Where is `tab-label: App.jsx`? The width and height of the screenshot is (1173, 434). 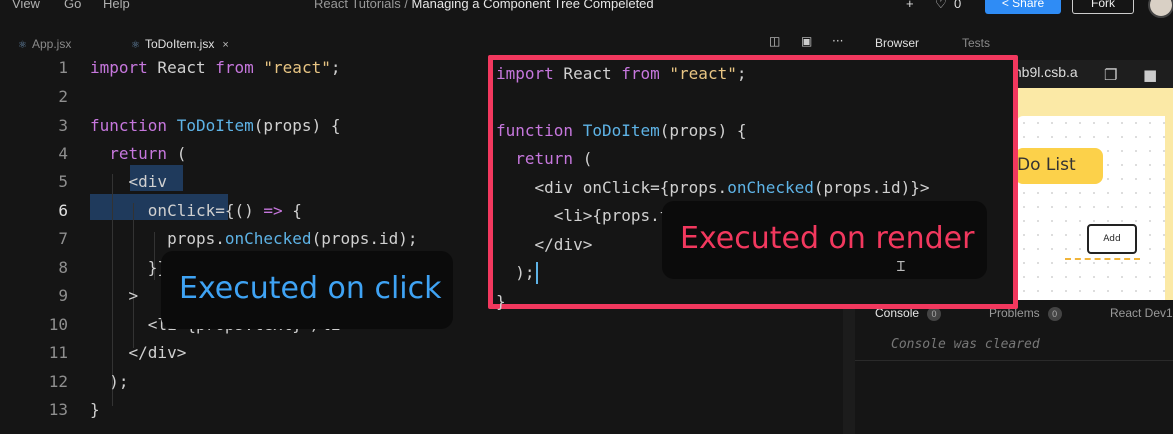 tab-label: App.jsx is located at coordinates (51, 44).